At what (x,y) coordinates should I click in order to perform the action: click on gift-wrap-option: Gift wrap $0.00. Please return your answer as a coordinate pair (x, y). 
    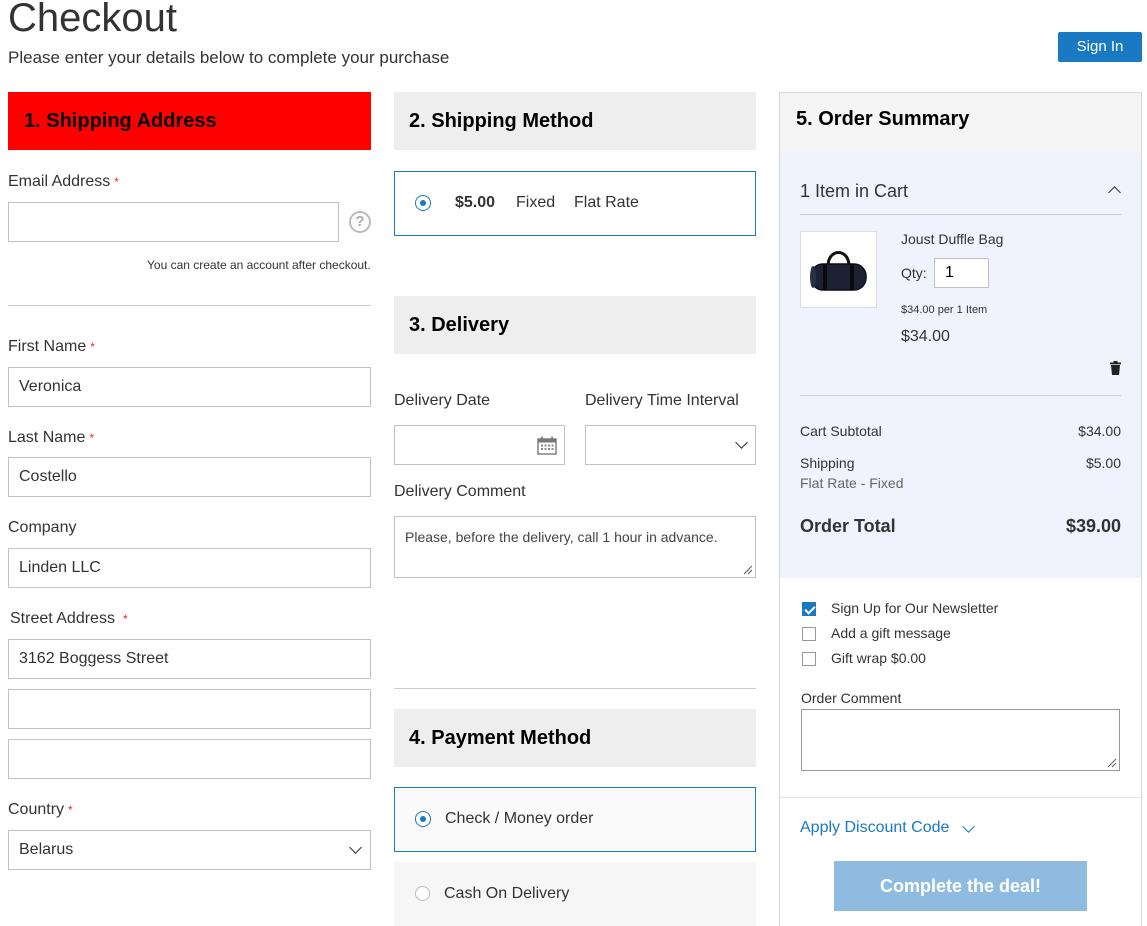
    Looking at the image, I should click on (951, 659).